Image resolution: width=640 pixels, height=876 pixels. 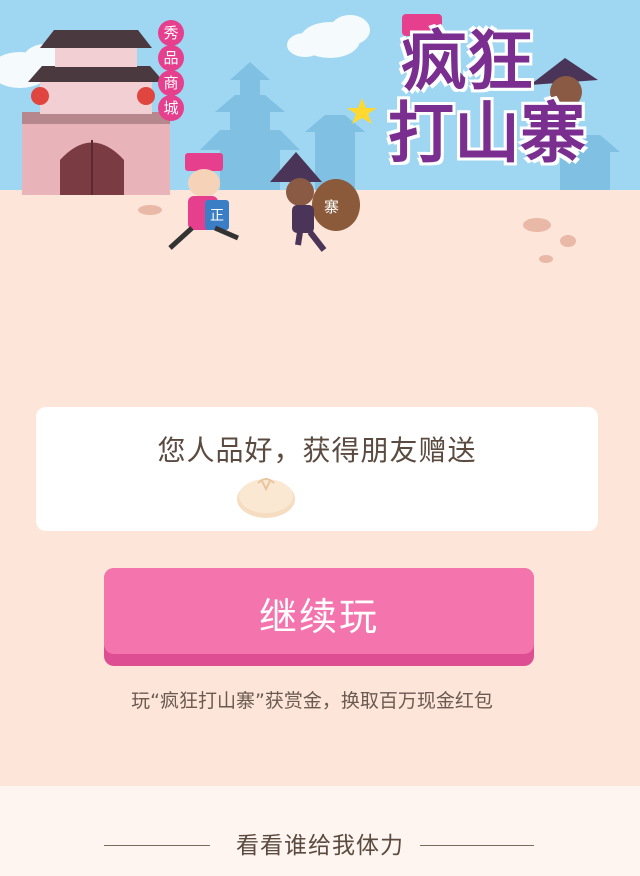 I want to click on shop-badge-char-3: 商, so click(x=171, y=83).